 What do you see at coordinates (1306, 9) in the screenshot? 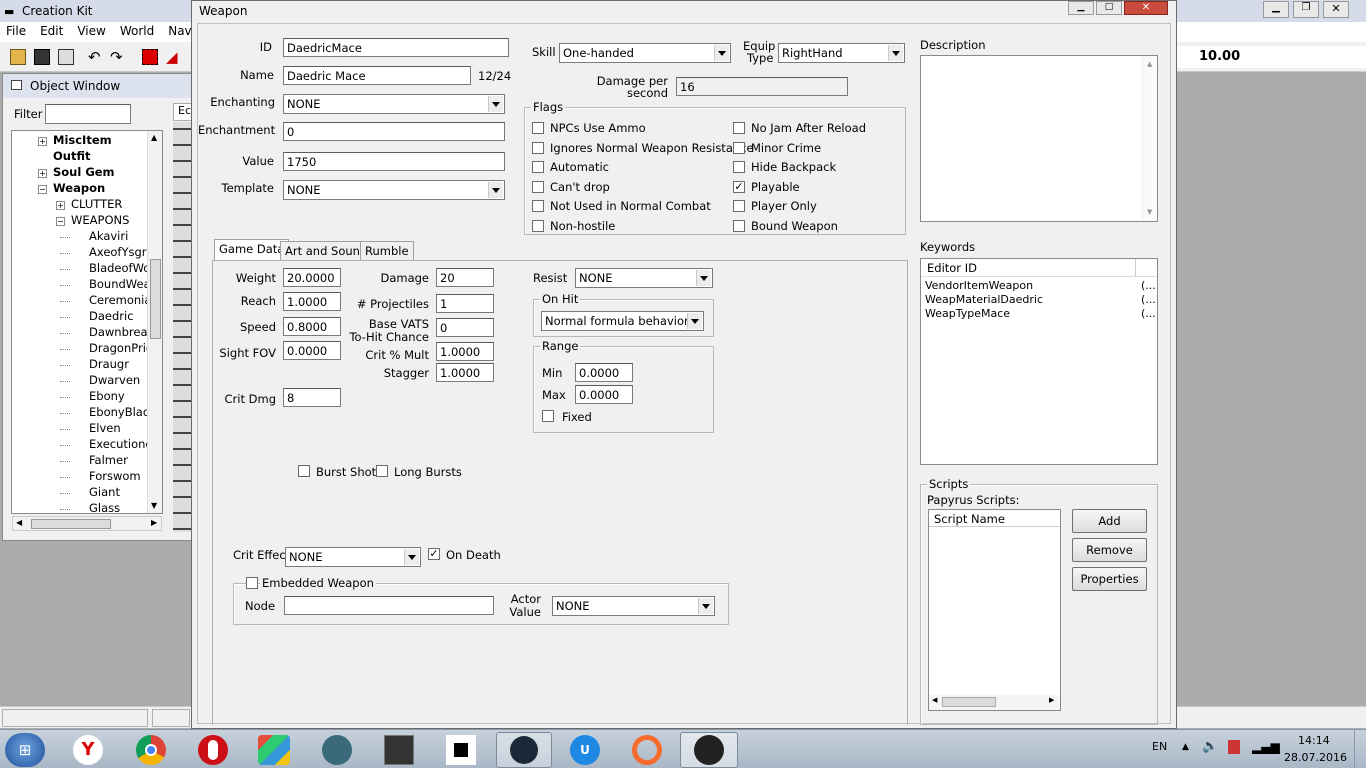
I see `maximize-icon: ❐` at bounding box center [1306, 9].